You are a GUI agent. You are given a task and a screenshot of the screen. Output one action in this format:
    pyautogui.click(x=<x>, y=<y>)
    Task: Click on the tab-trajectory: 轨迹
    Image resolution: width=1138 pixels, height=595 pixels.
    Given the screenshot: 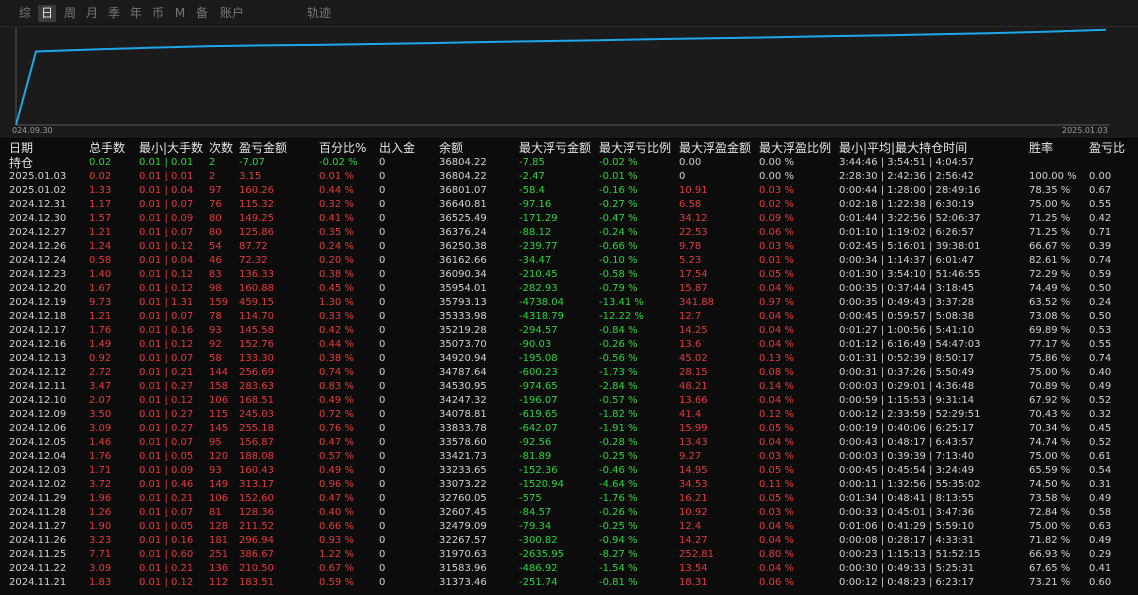 What is the action you would take?
    pyautogui.click(x=319, y=13)
    